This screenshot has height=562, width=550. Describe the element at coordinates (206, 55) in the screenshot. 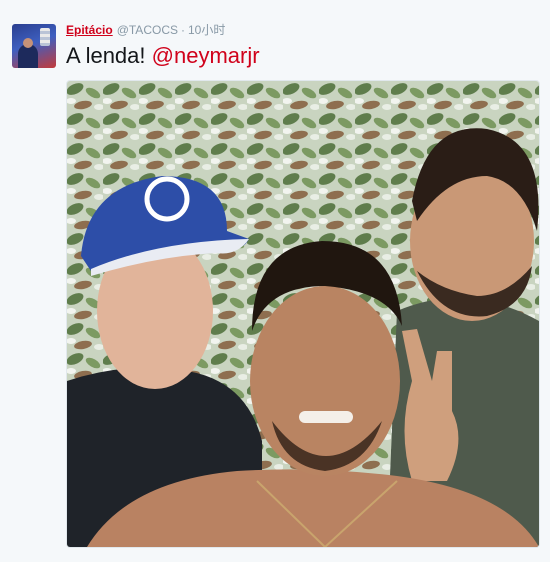

I see `mention-link: @neymarjr` at that location.